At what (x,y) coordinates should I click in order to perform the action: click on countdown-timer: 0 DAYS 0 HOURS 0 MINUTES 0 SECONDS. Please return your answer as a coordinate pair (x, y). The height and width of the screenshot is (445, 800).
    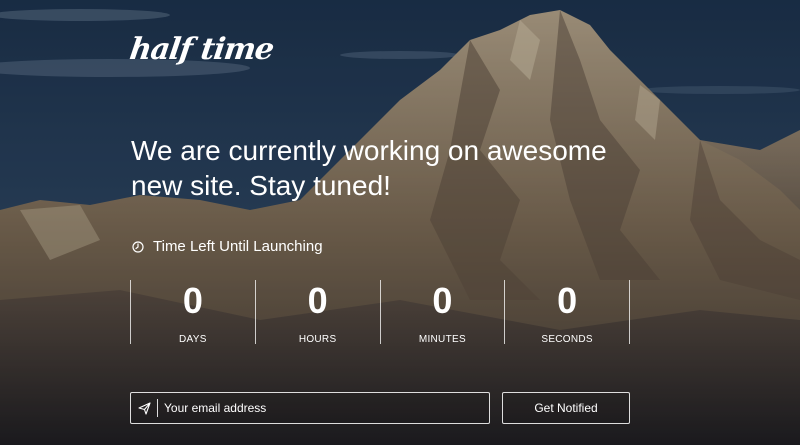
    Looking at the image, I should click on (380, 312).